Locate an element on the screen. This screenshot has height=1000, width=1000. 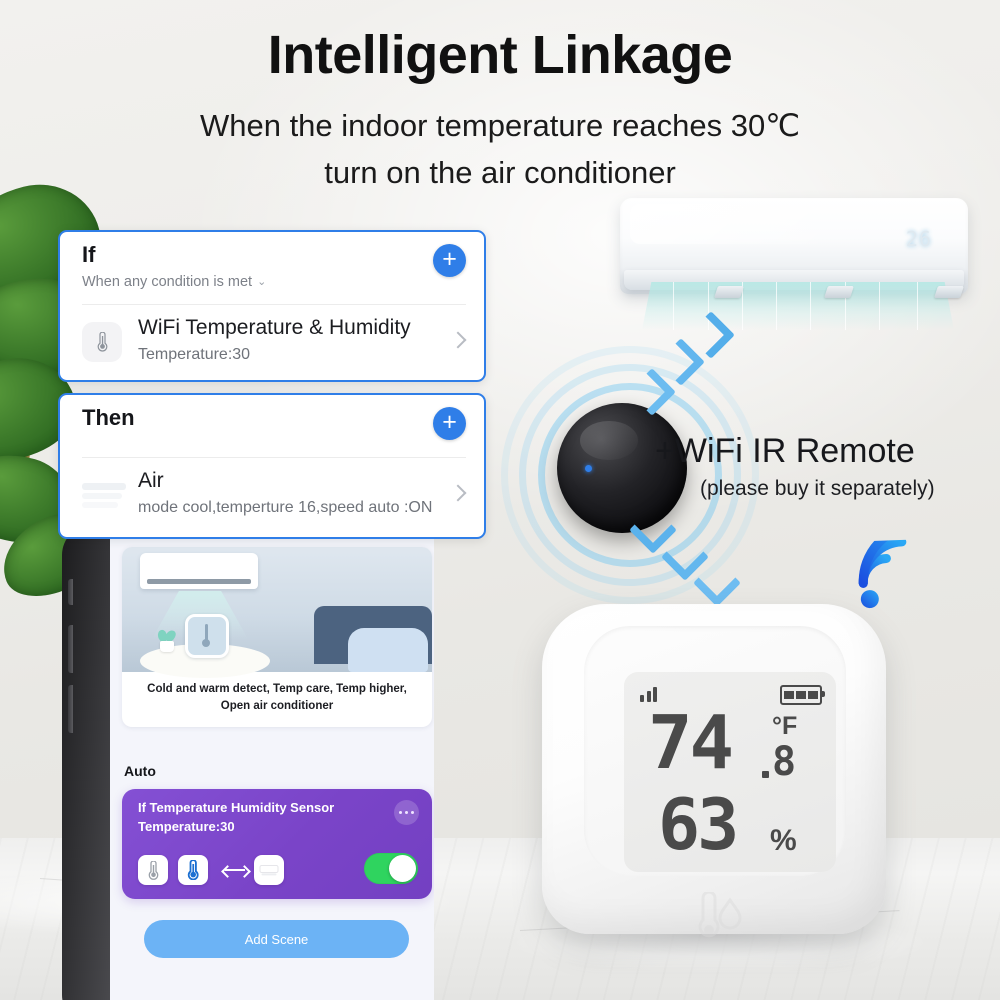
if-card-title: If is located at coordinates (89, 254).